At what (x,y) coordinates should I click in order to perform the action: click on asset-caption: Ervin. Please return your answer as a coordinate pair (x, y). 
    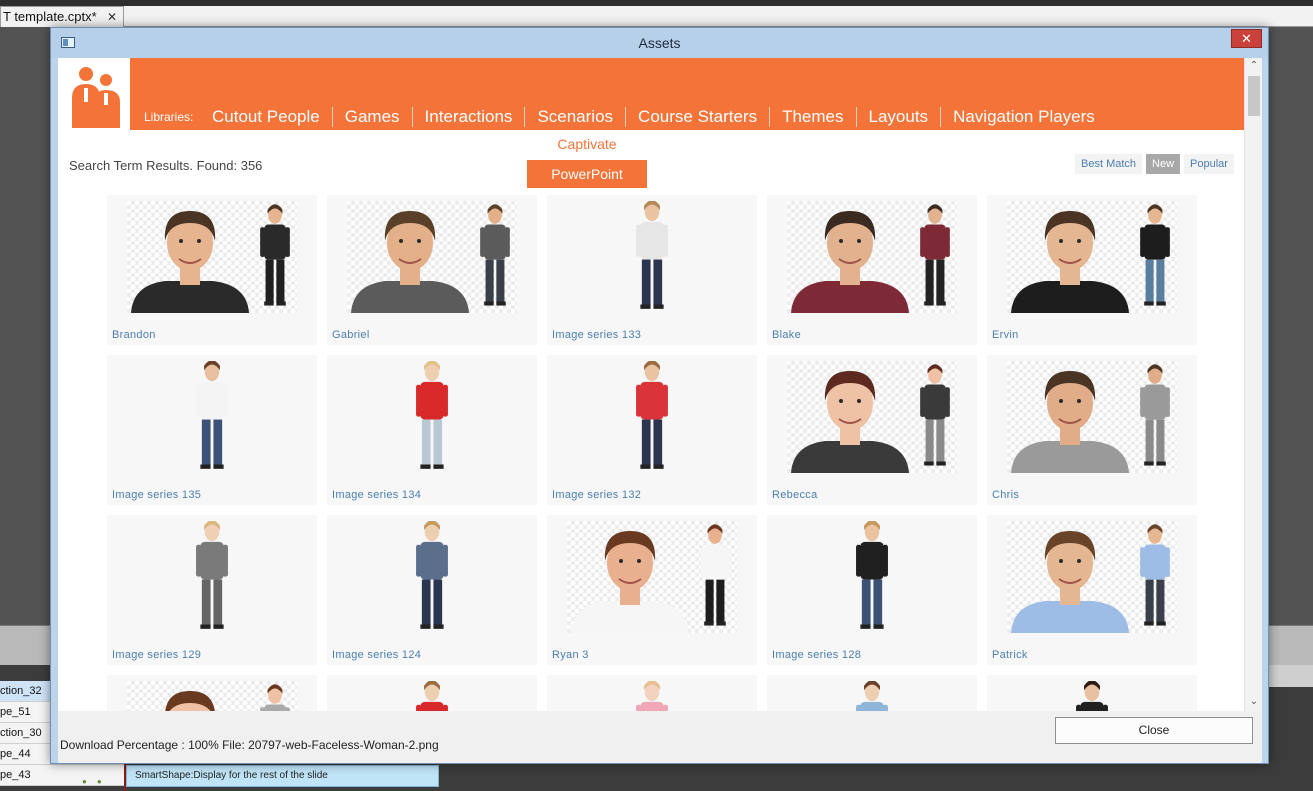
    Looking at the image, I should click on (1005, 335).